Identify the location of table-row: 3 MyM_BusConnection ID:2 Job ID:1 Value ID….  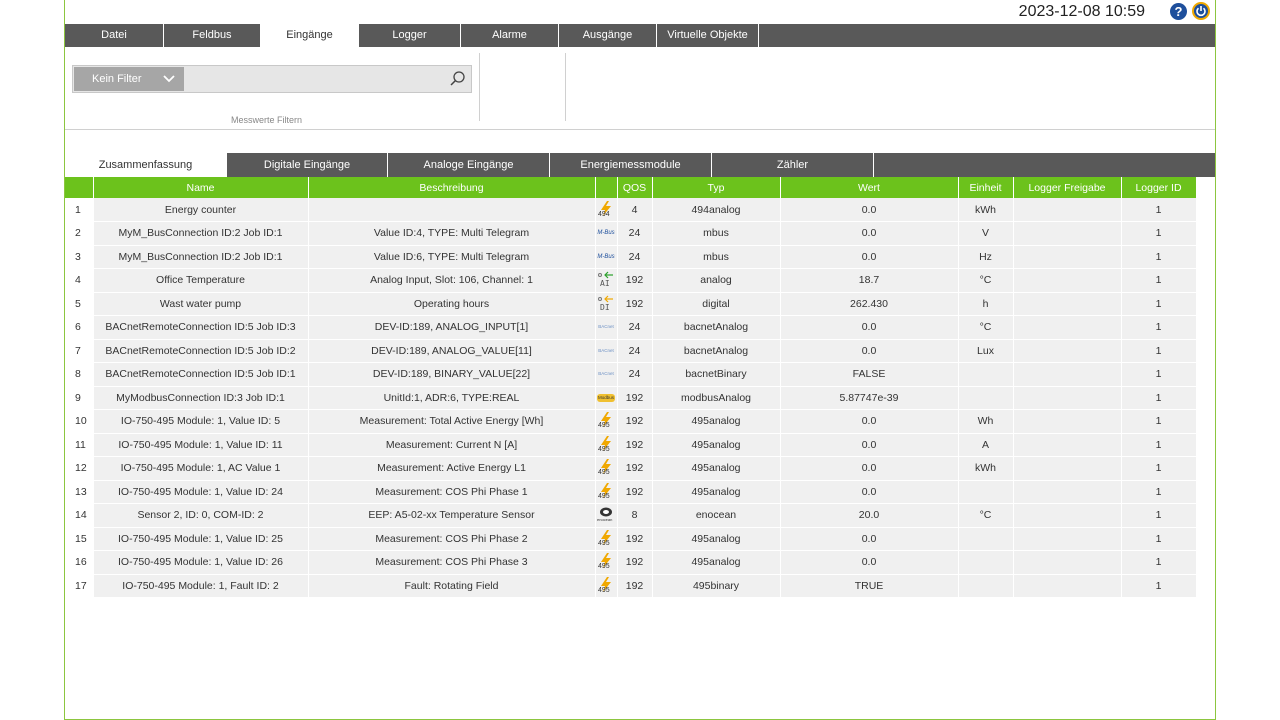
(631, 257).